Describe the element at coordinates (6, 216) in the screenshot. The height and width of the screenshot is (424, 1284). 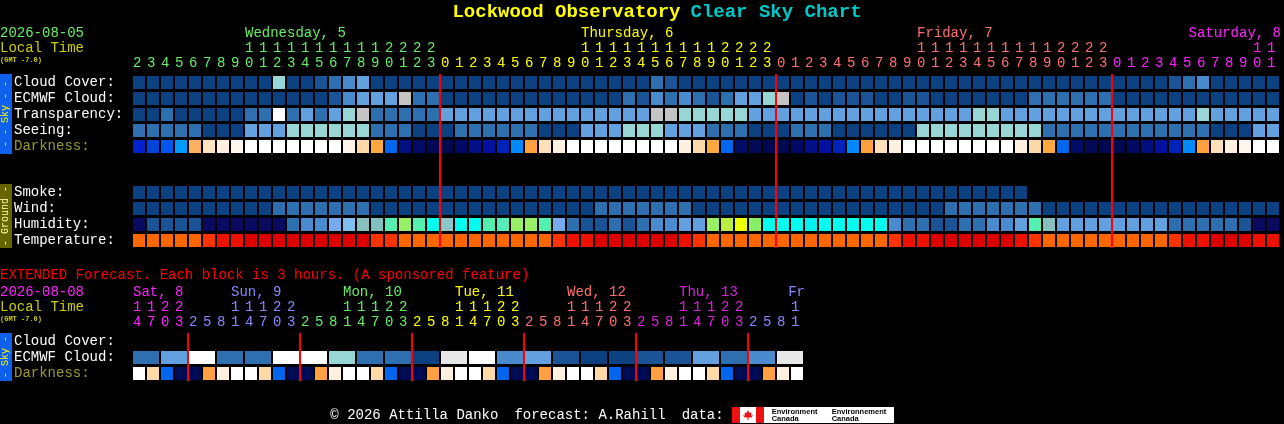
I see `section-label: - Ground -` at that location.